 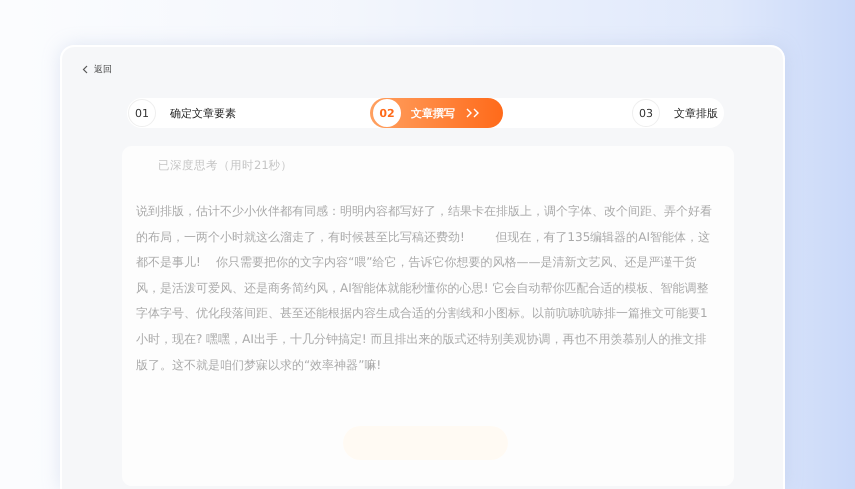 What do you see at coordinates (646, 113) in the screenshot?
I see `step-number: 03` at bounding box center [646, 113].